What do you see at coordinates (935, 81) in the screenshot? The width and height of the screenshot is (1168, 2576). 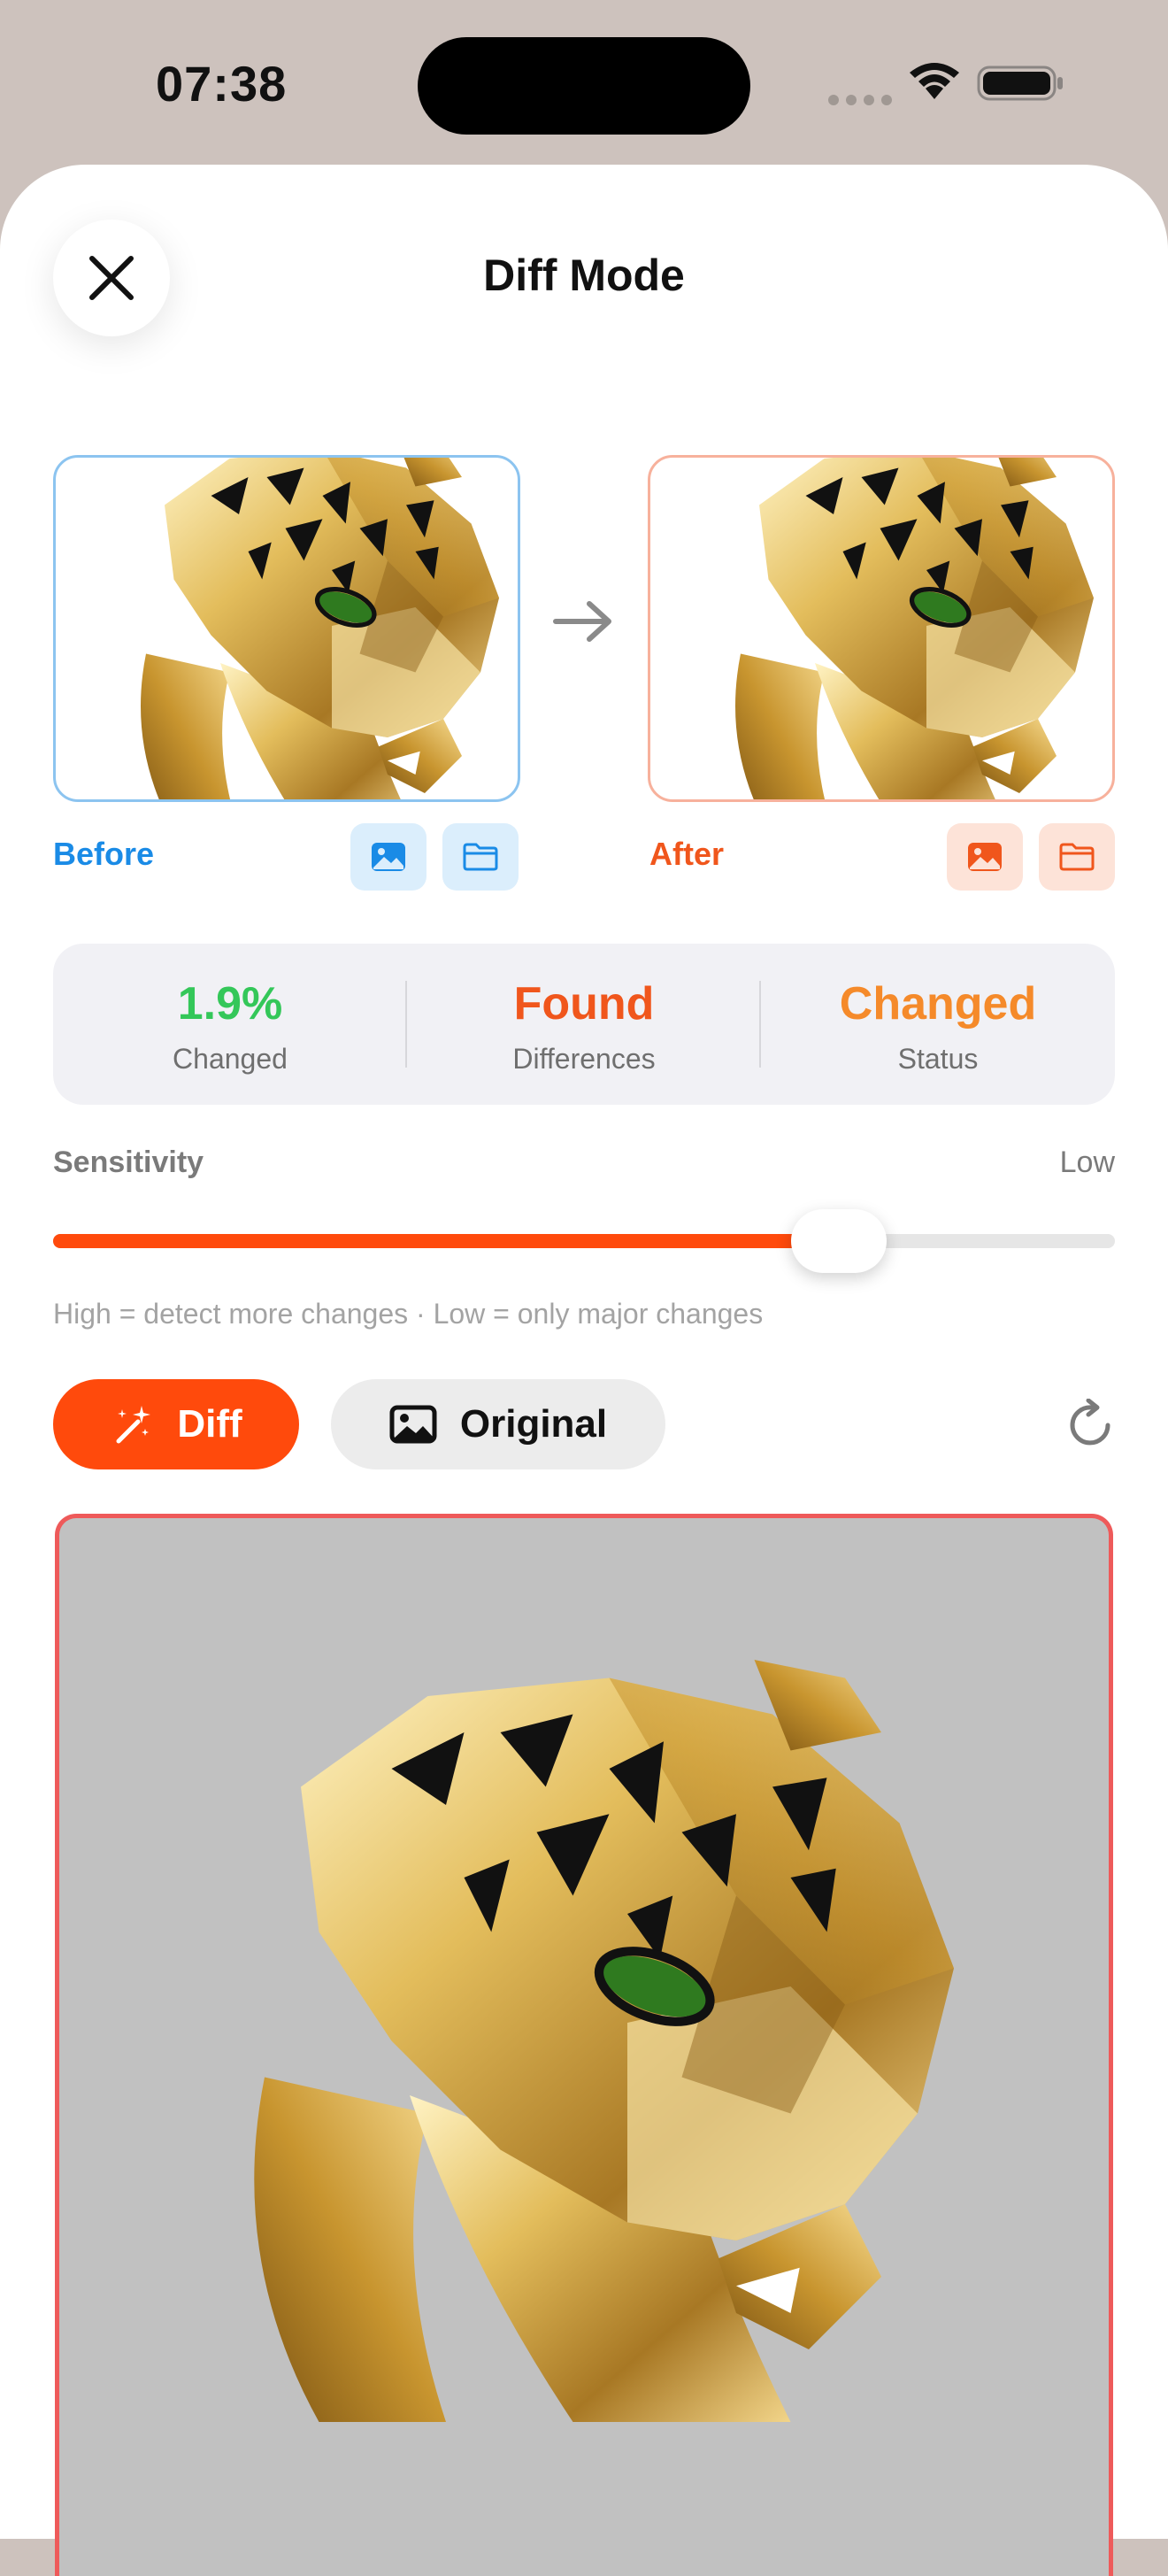 I see `wifi-icon` at bounding box center [935, 81].